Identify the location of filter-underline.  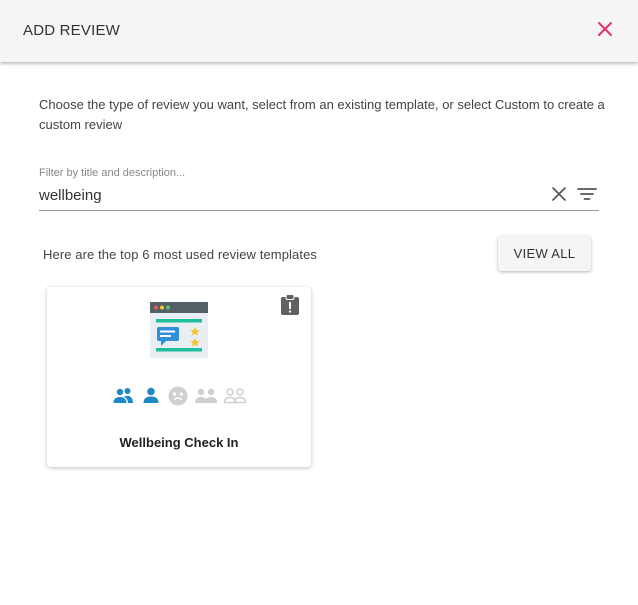
(319, 210).